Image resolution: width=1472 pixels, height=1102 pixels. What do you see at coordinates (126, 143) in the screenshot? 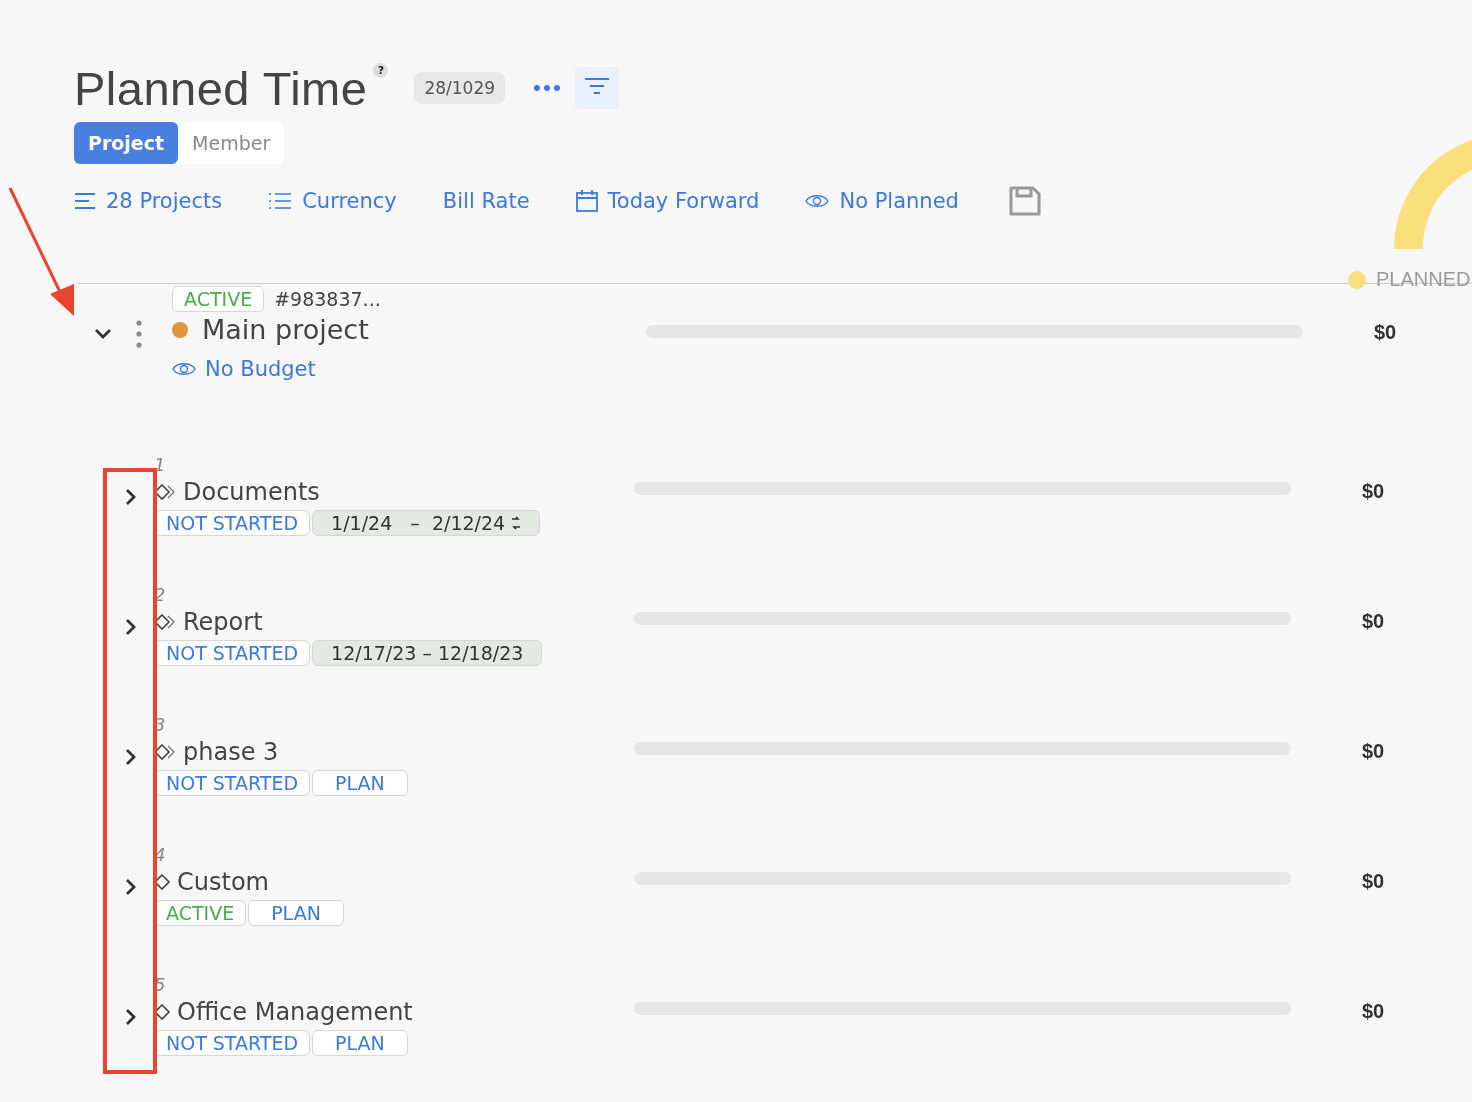
I see `view-tab: Project` at bounding box center [126, 143].